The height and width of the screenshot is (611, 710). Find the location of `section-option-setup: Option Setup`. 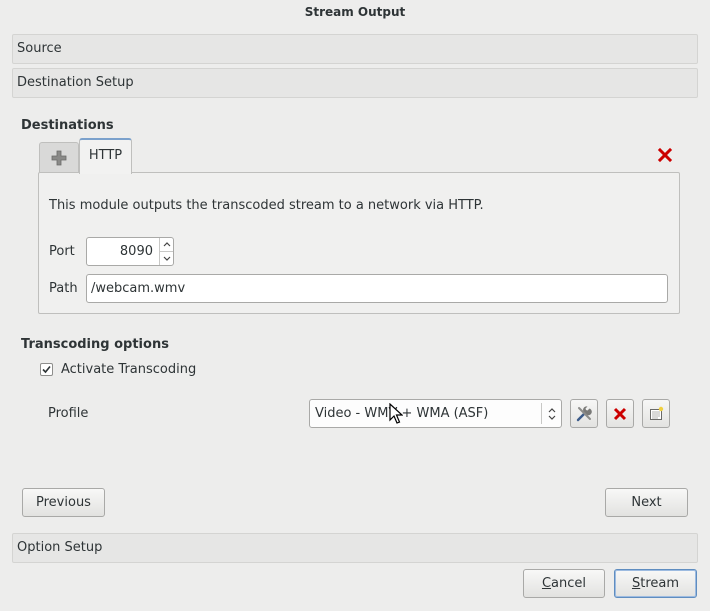

section-option-setup: Option Setup is located at coordinates (355, 548).